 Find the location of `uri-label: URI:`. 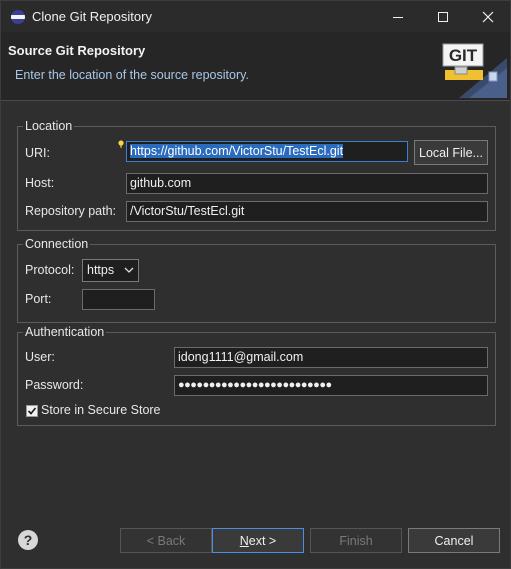

uri-label: URI: is located at coordinates (37, 153).